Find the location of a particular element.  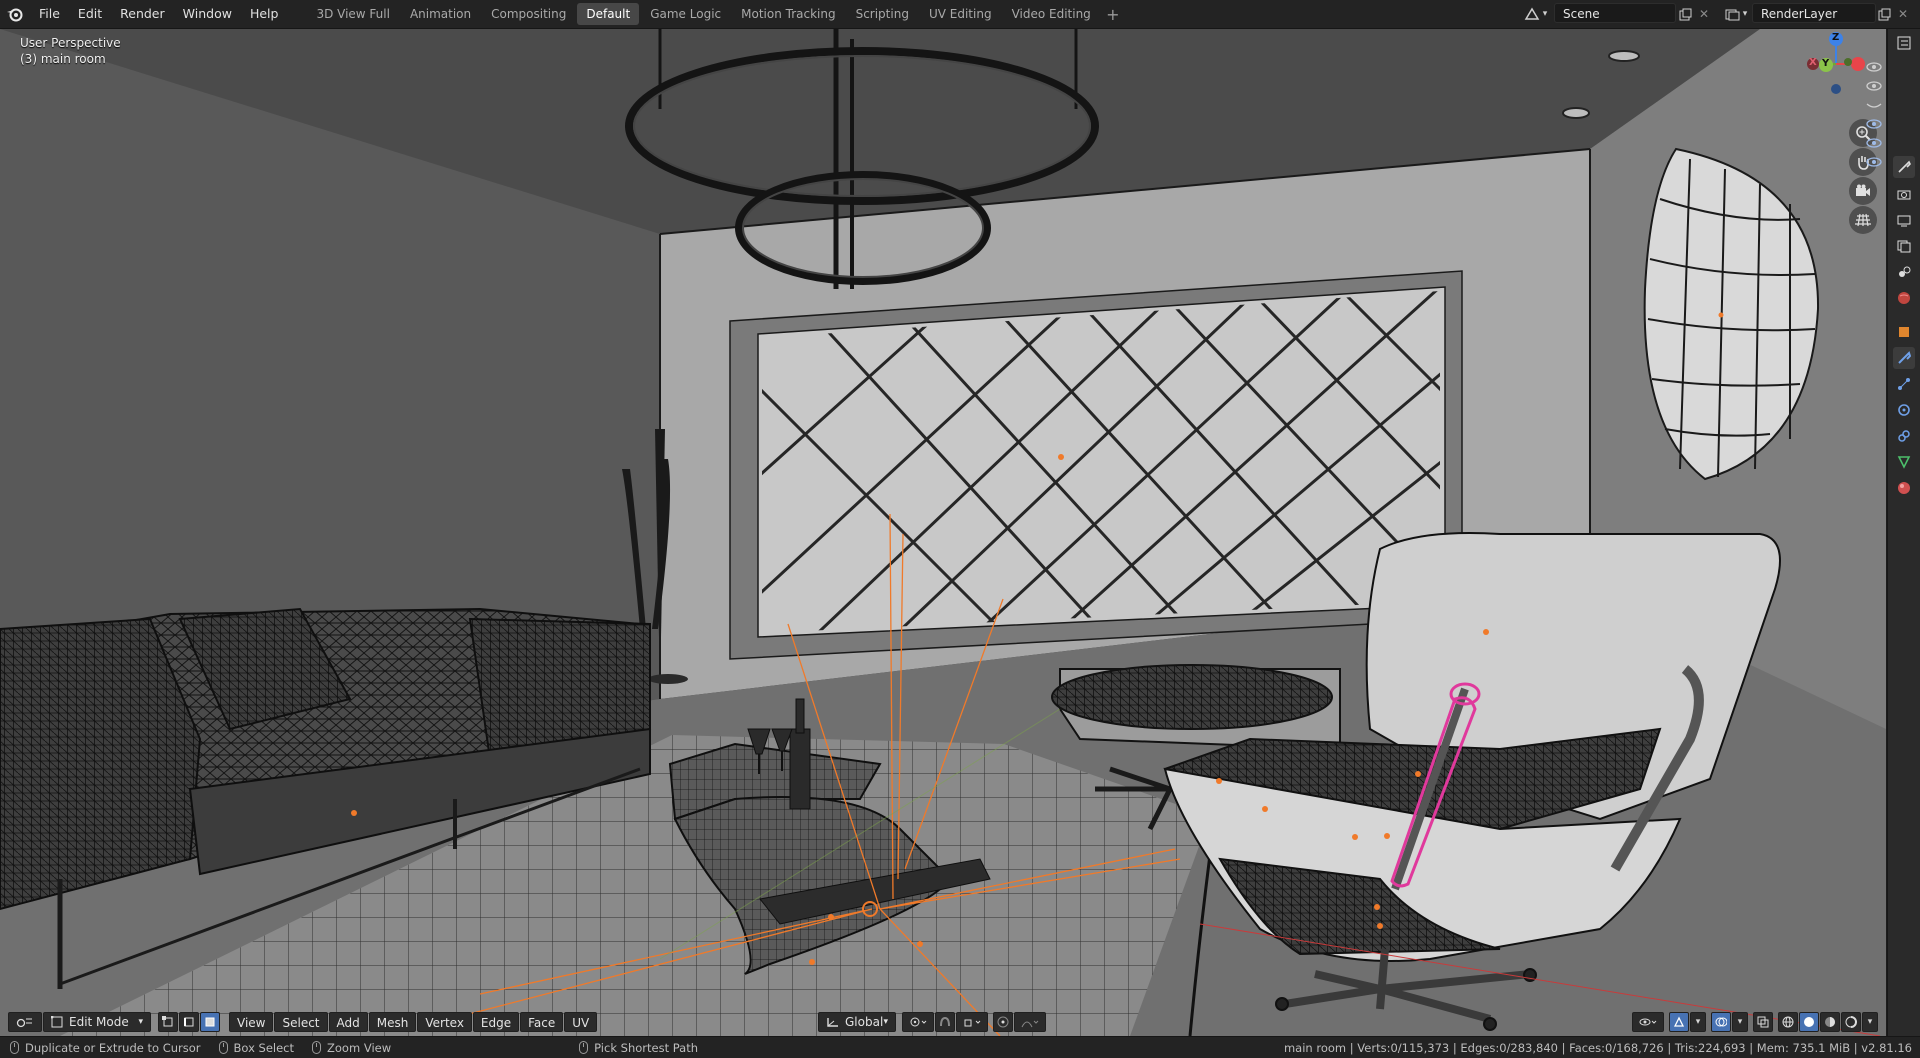

world-properties-icon is located at coordinates (1904, 298).